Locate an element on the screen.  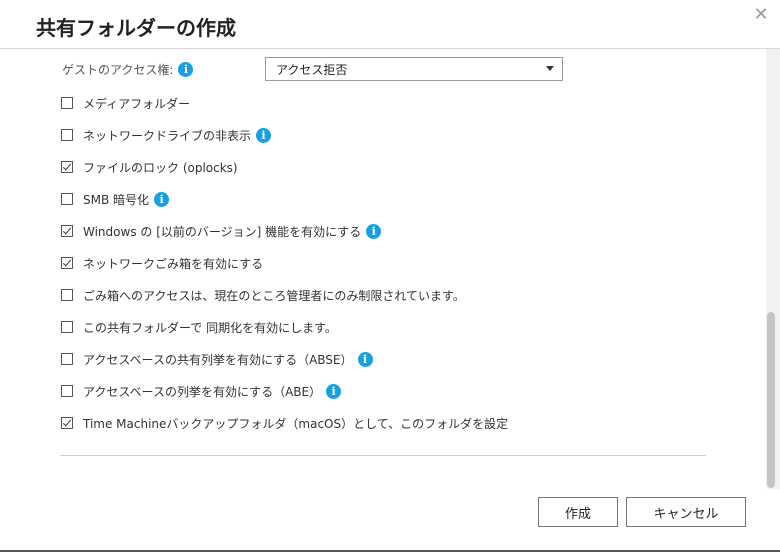
guest-access-selected-value: アクセス拒否 is located at coordinates (312, 69).